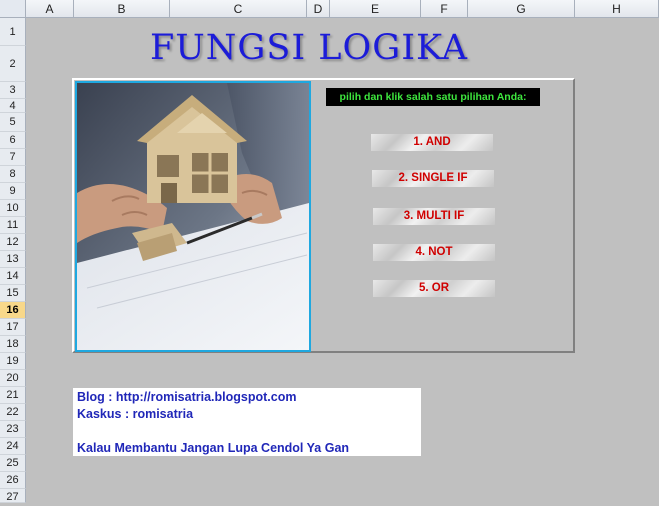 The width and height of the screenshot is (659, 506). Describe the element at coordinates (213, 448) in the screenshot. I see `message-text: Kalau Membantu Jangan Lupa Cendol Ya Gan` at that location.